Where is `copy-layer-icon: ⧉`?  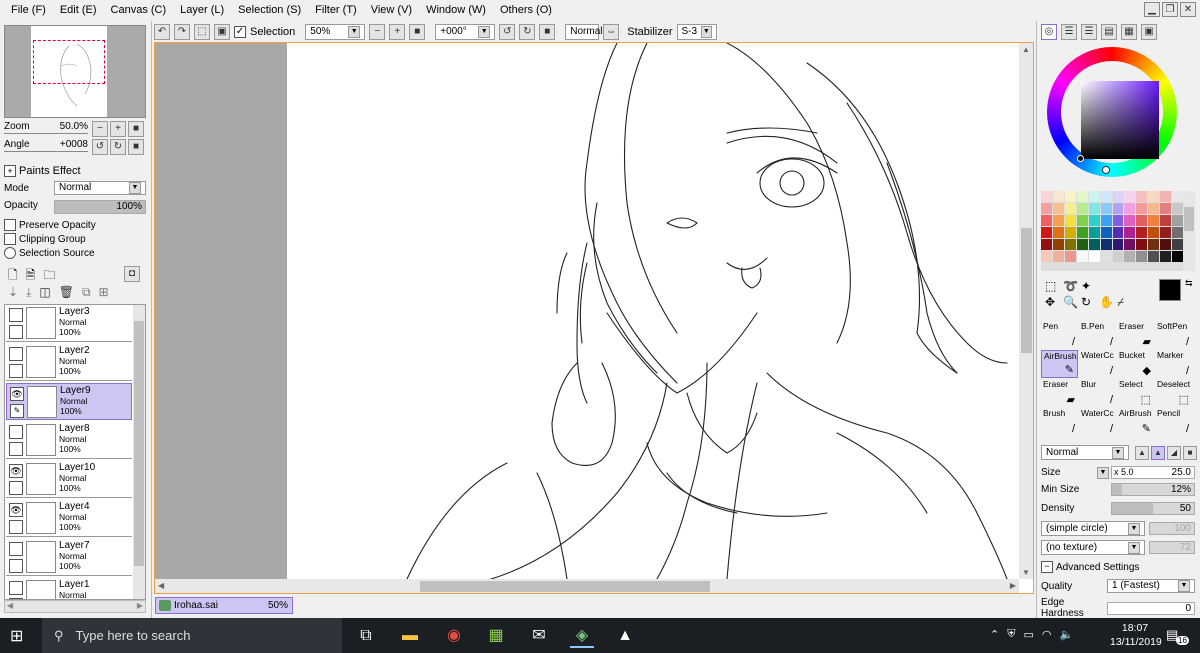
copy-layer-icon: ⧉ is located at coordinates (86, 292).